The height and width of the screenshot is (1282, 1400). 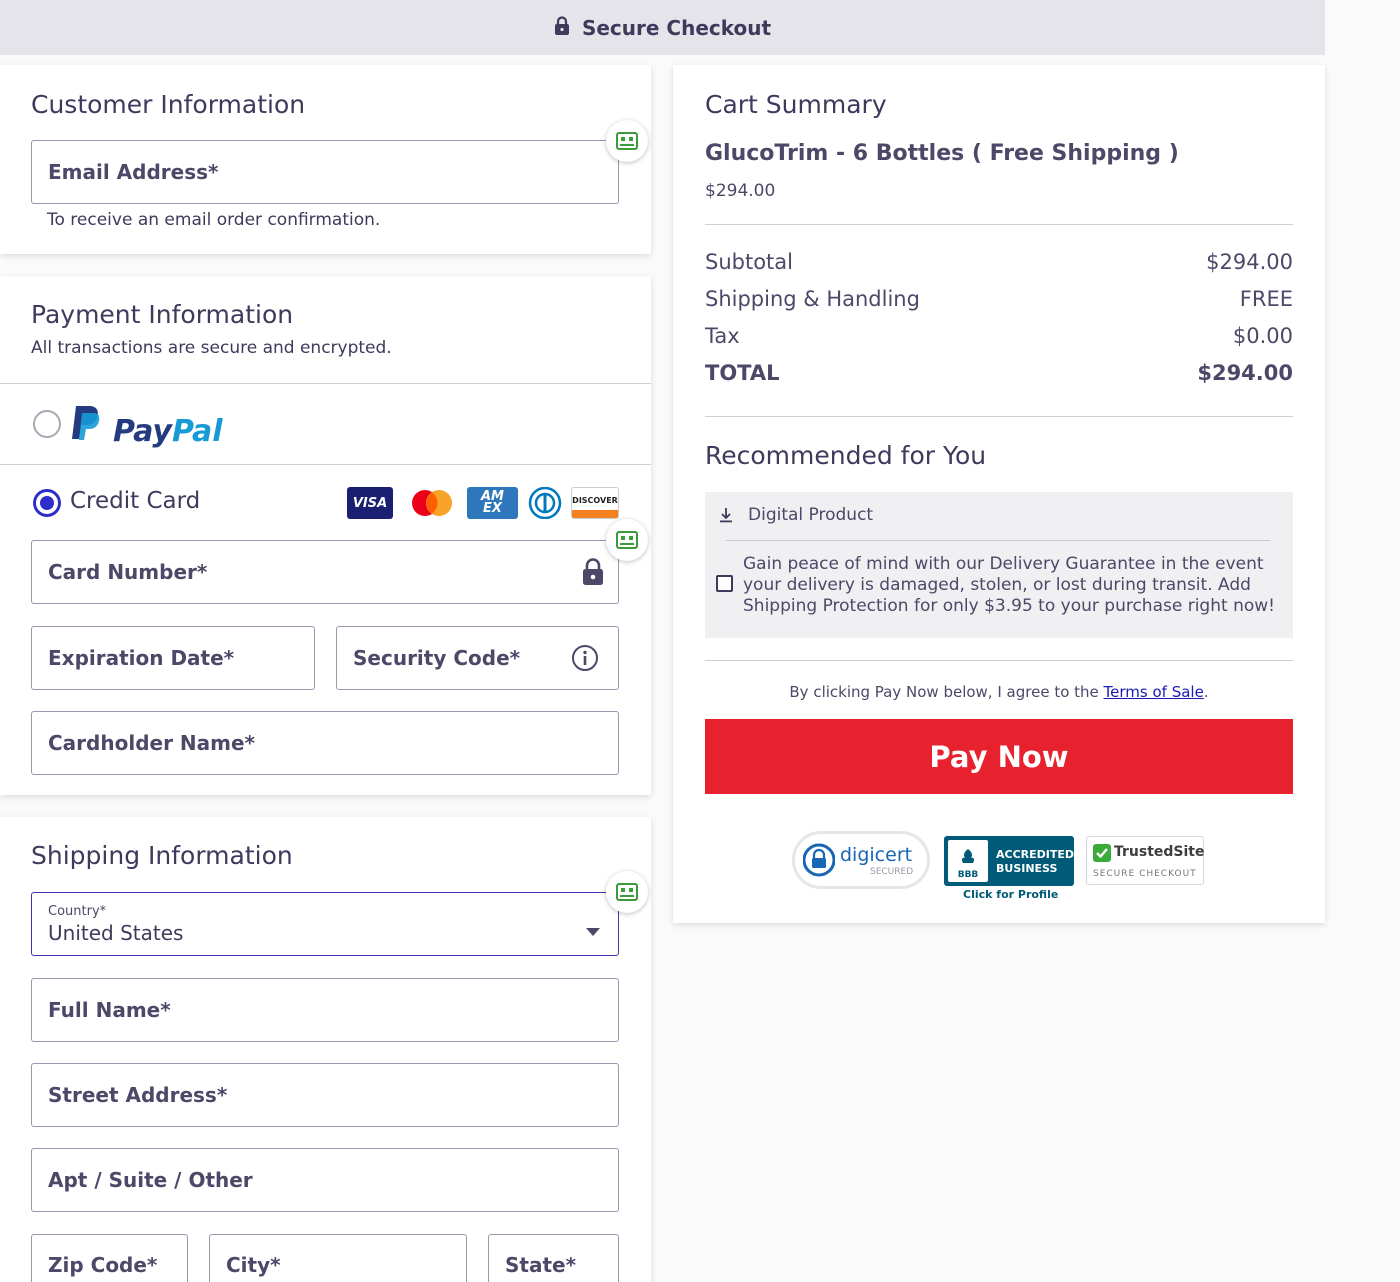 What do you see at coordinates (47, 424) in the screenshot?
I see `paypal-radio` at bounding box center [47, 424].